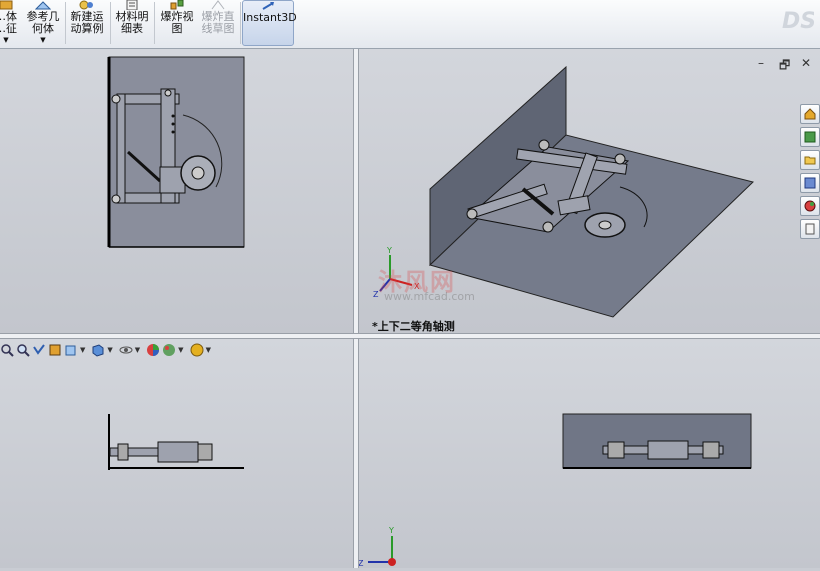 This screenshot has height=571, width=820. I want to click on triad-right: Y Z, so click(377, 547).